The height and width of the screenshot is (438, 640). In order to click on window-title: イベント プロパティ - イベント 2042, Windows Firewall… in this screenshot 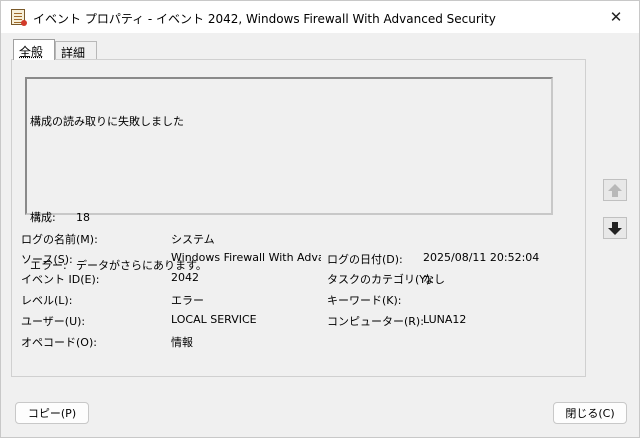, I will do `click(264, 19)`.